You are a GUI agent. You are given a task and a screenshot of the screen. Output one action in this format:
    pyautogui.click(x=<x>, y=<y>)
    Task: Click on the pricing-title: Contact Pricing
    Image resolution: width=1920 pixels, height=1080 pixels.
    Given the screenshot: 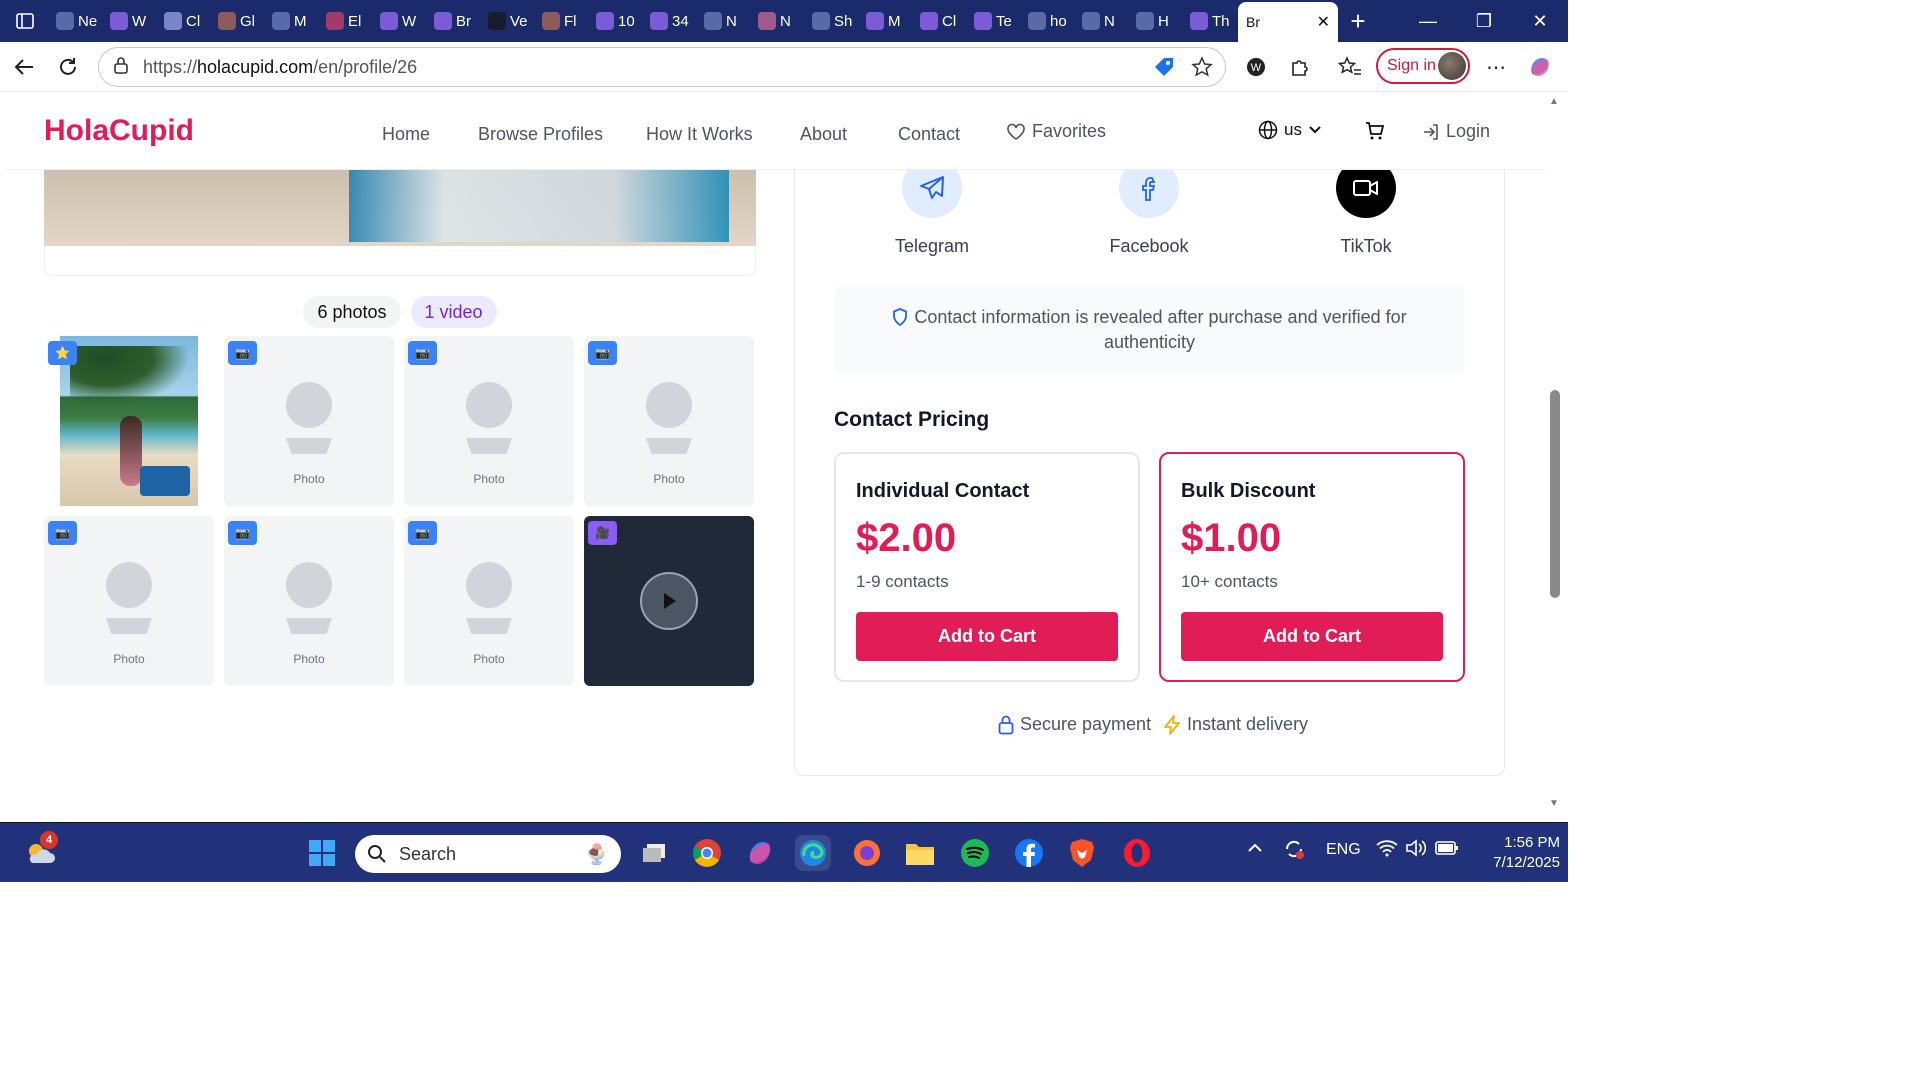 What is the action you would take?
    pyautogui.click(x=912, y=419)
    